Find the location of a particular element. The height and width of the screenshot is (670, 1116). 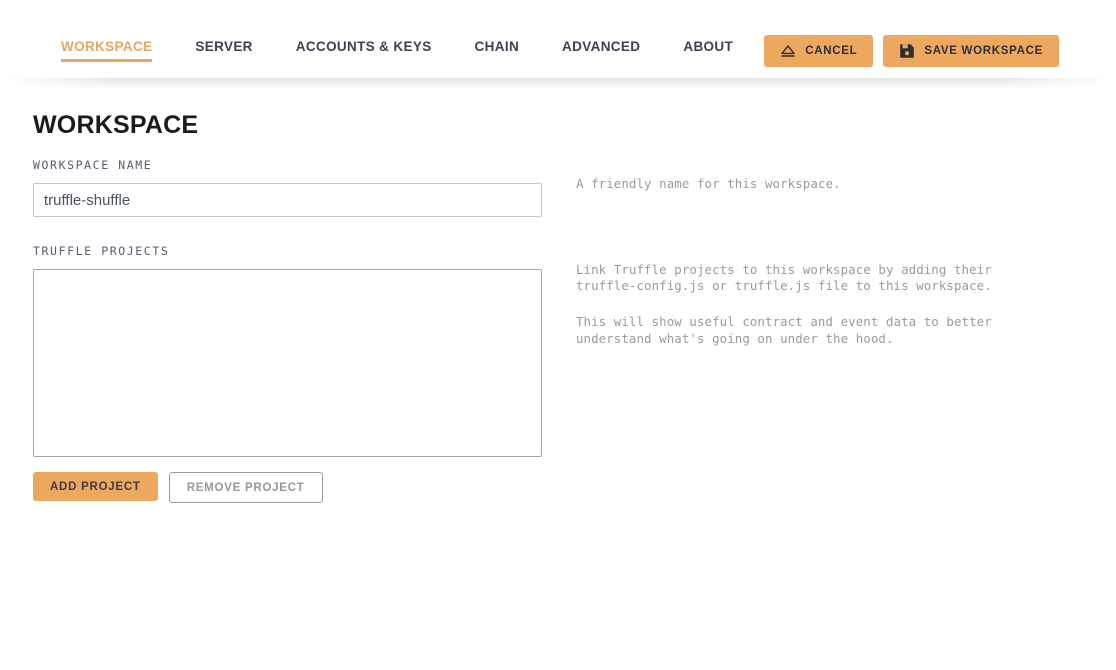

workspace-name-help: A friendly name for this workspace. is located at coordinates (708, 184).